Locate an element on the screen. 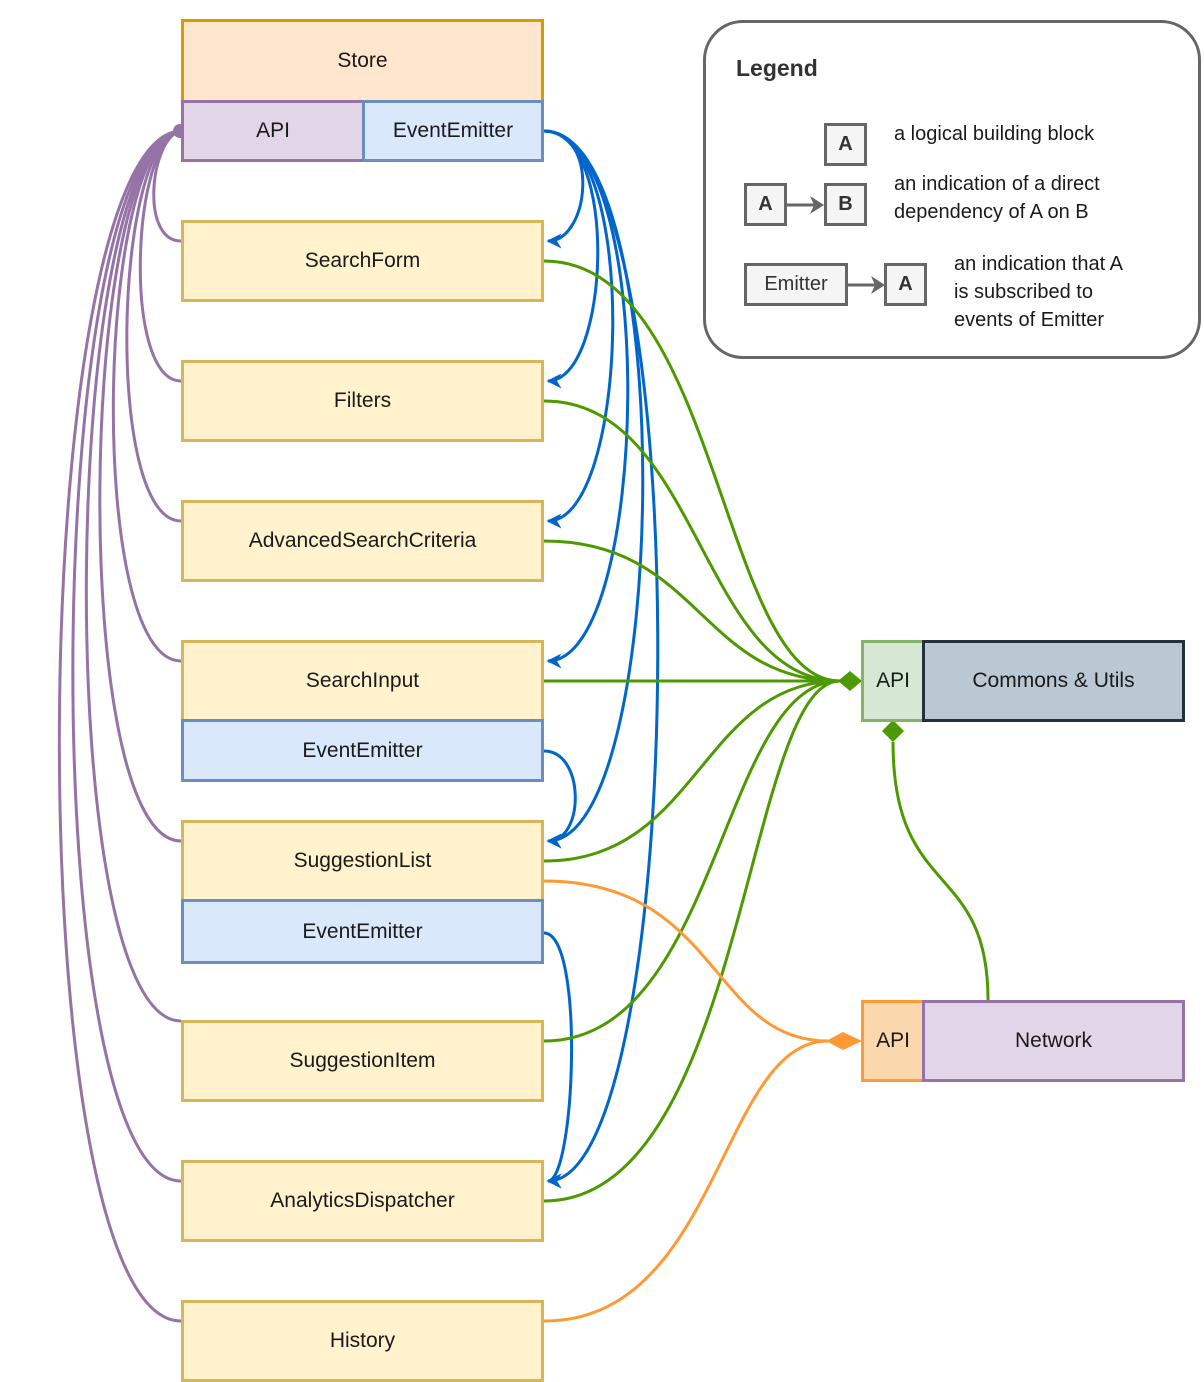  legend-block-sample: A is located at coordinates (845, 144).